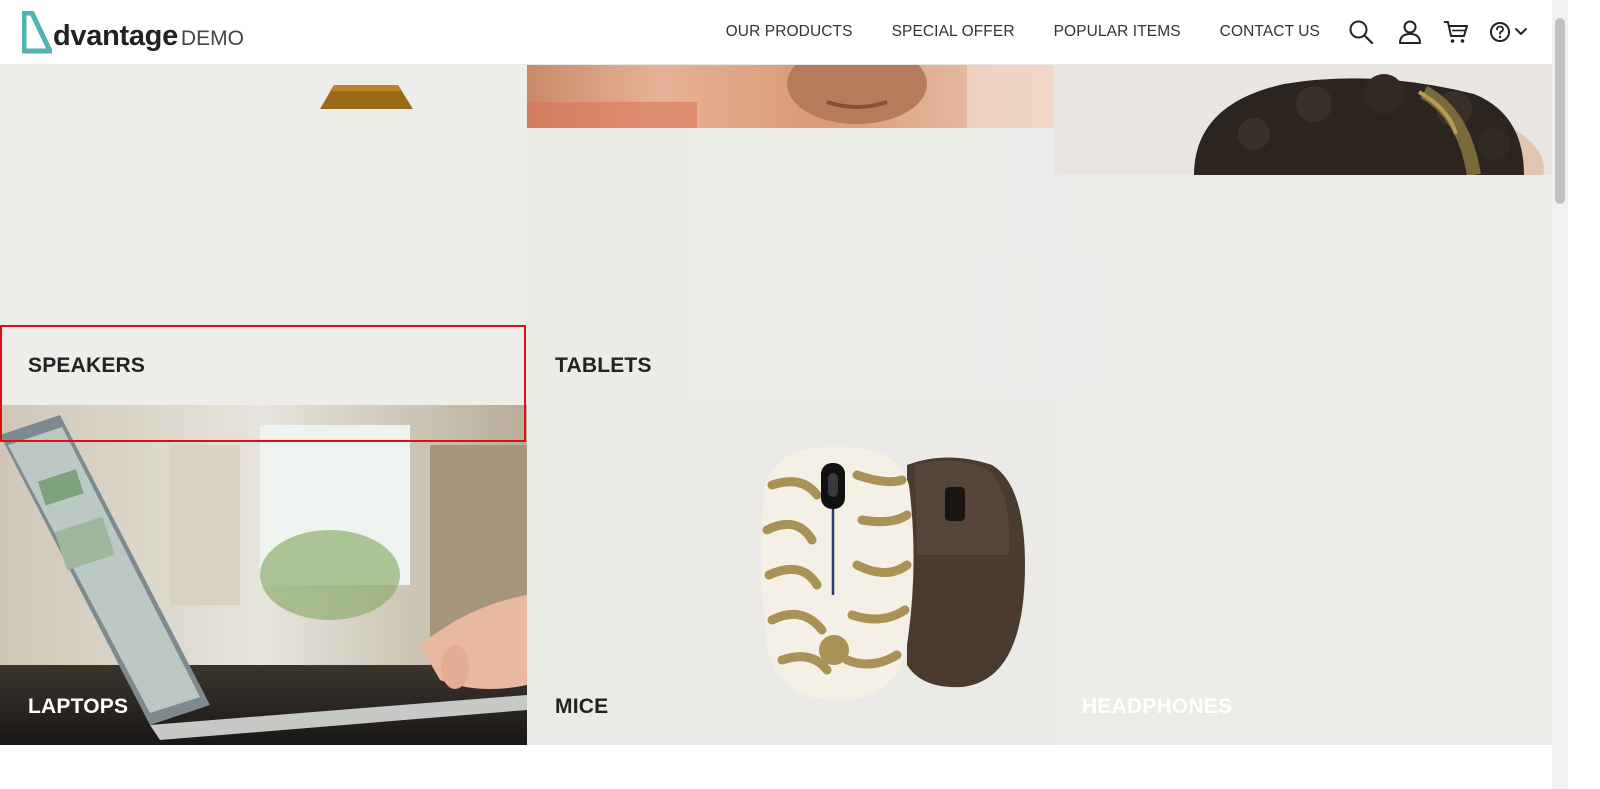 The width and height of the screenshot is (1600, 789). Describe the element at coordinates (1521, 32) in the screenshot. I see `chevron-down-icon` at that location.